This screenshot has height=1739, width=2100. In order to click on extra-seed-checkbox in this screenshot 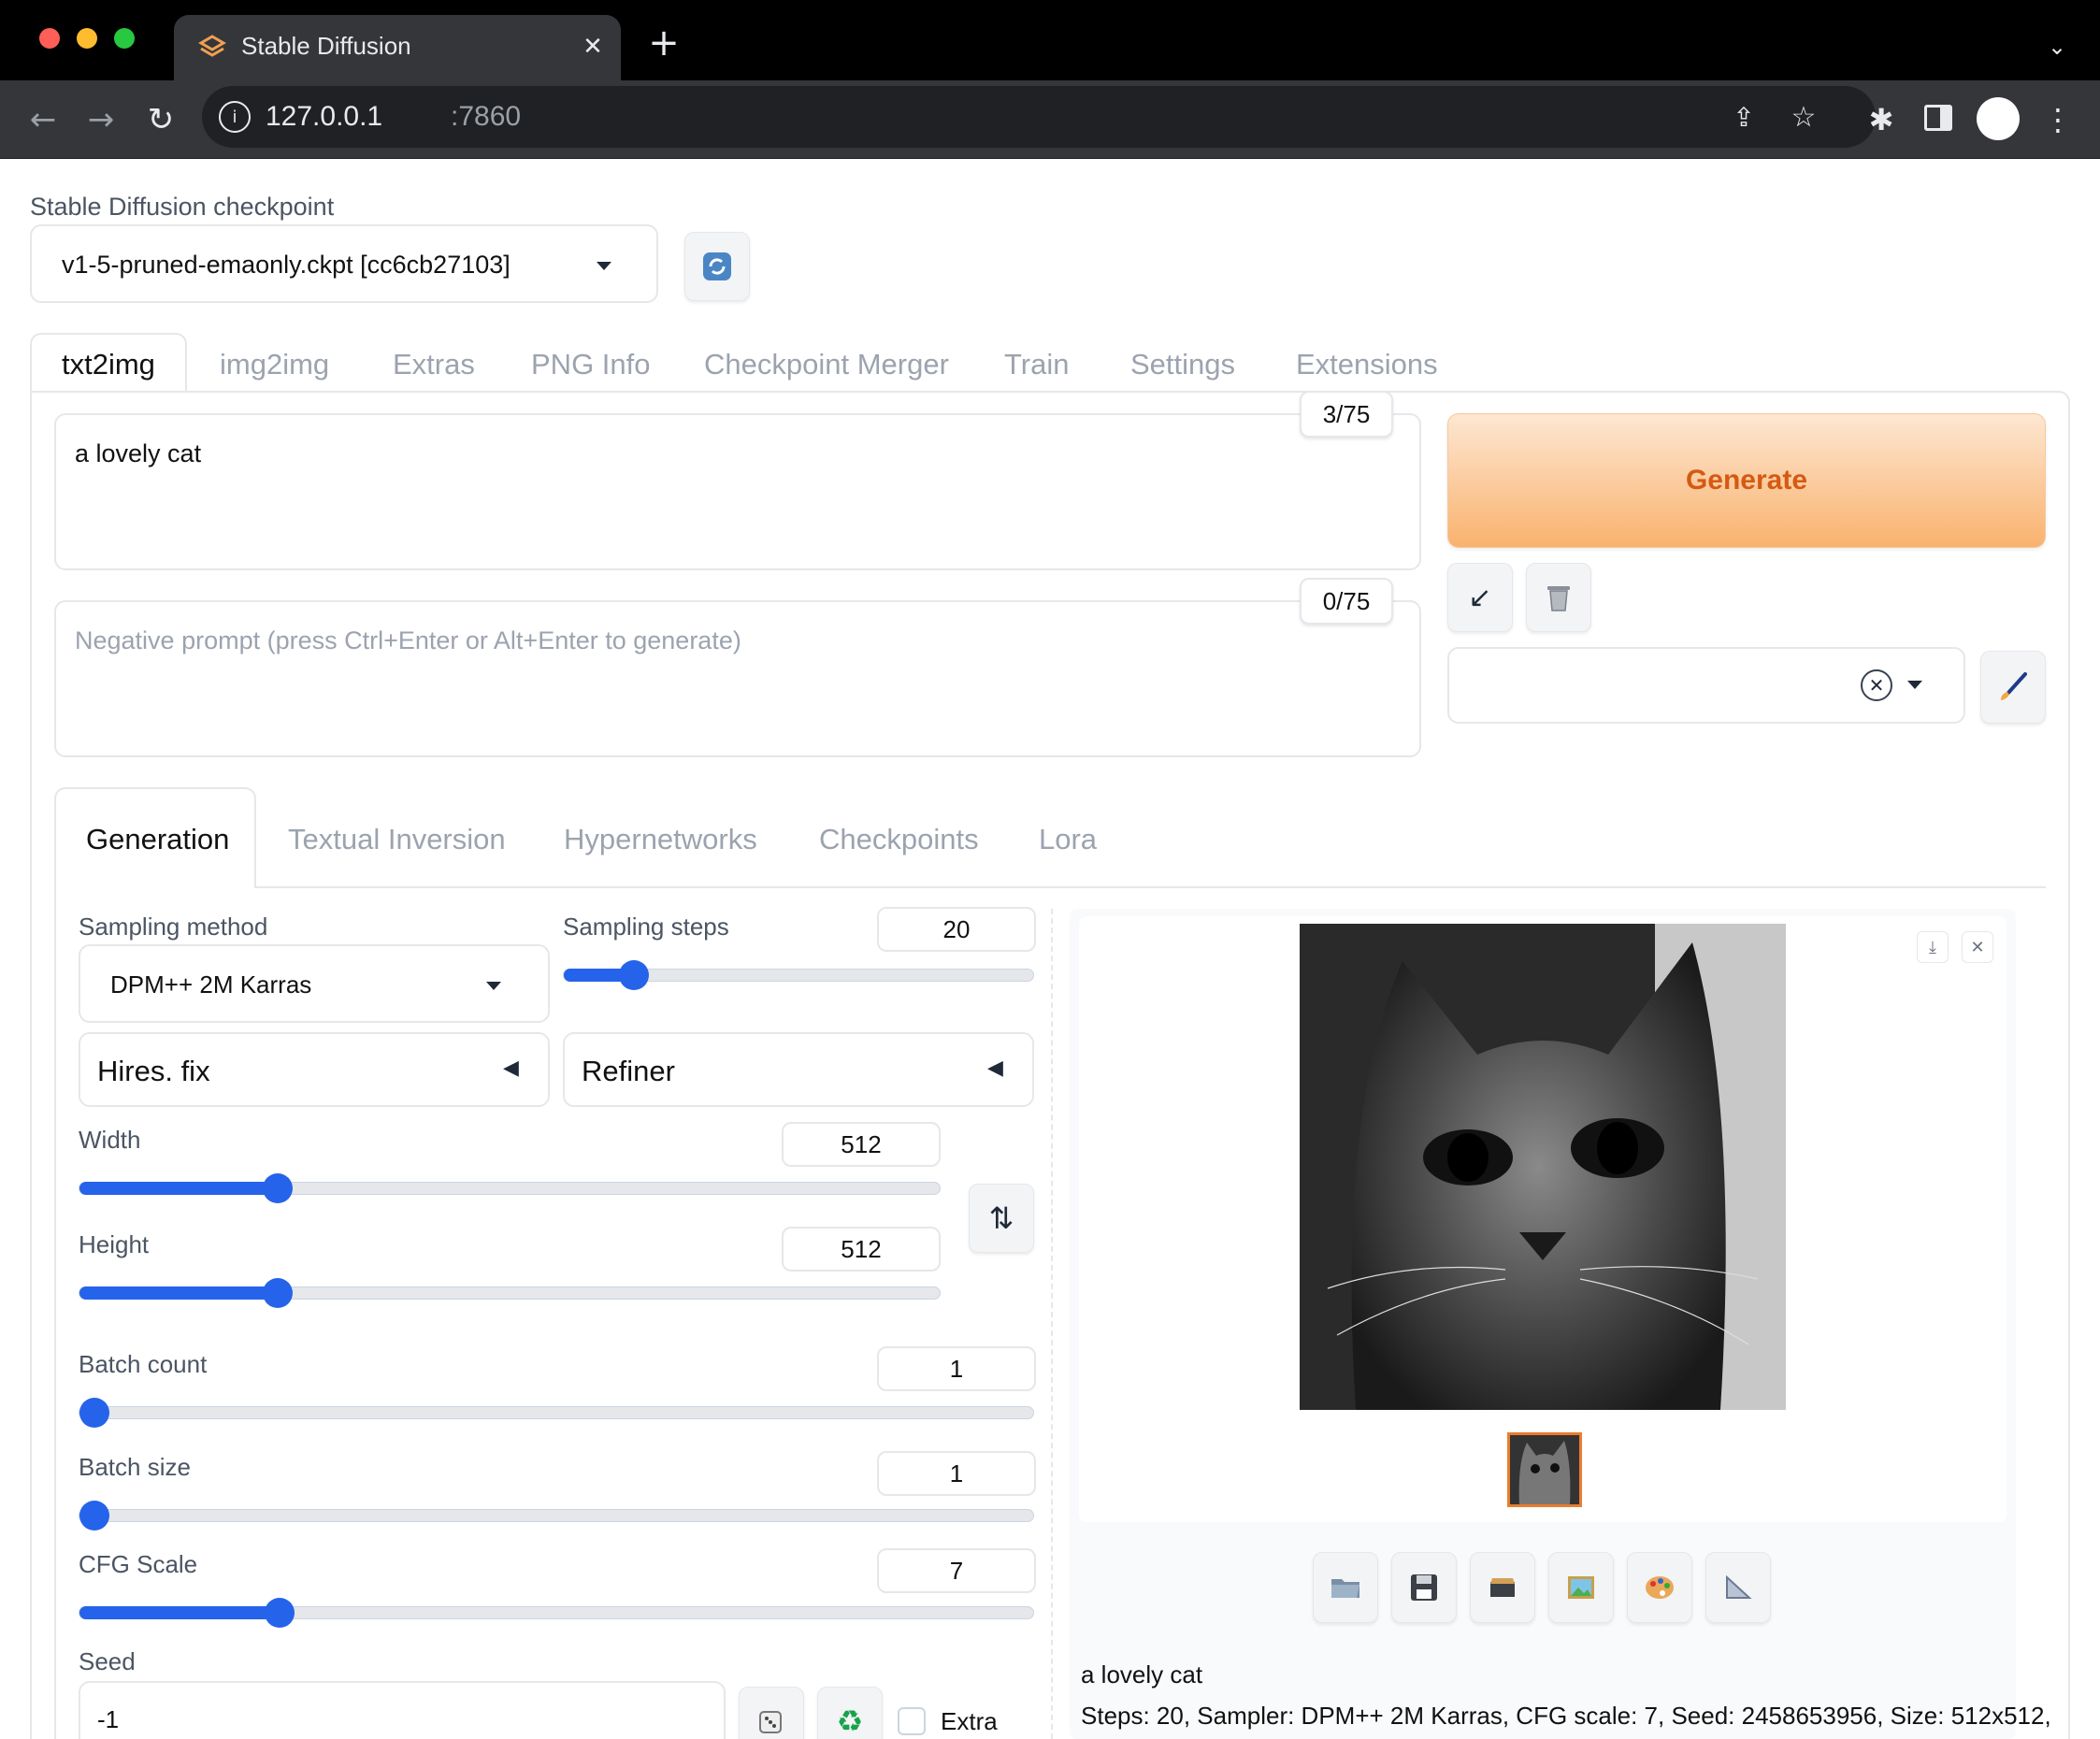, I will do `click(912, 1721)`.